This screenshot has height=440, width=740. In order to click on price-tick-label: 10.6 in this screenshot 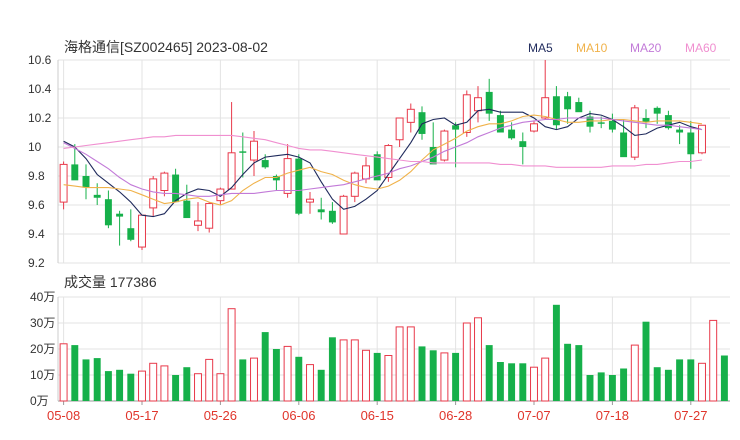, I will do `click(40, 60)`.